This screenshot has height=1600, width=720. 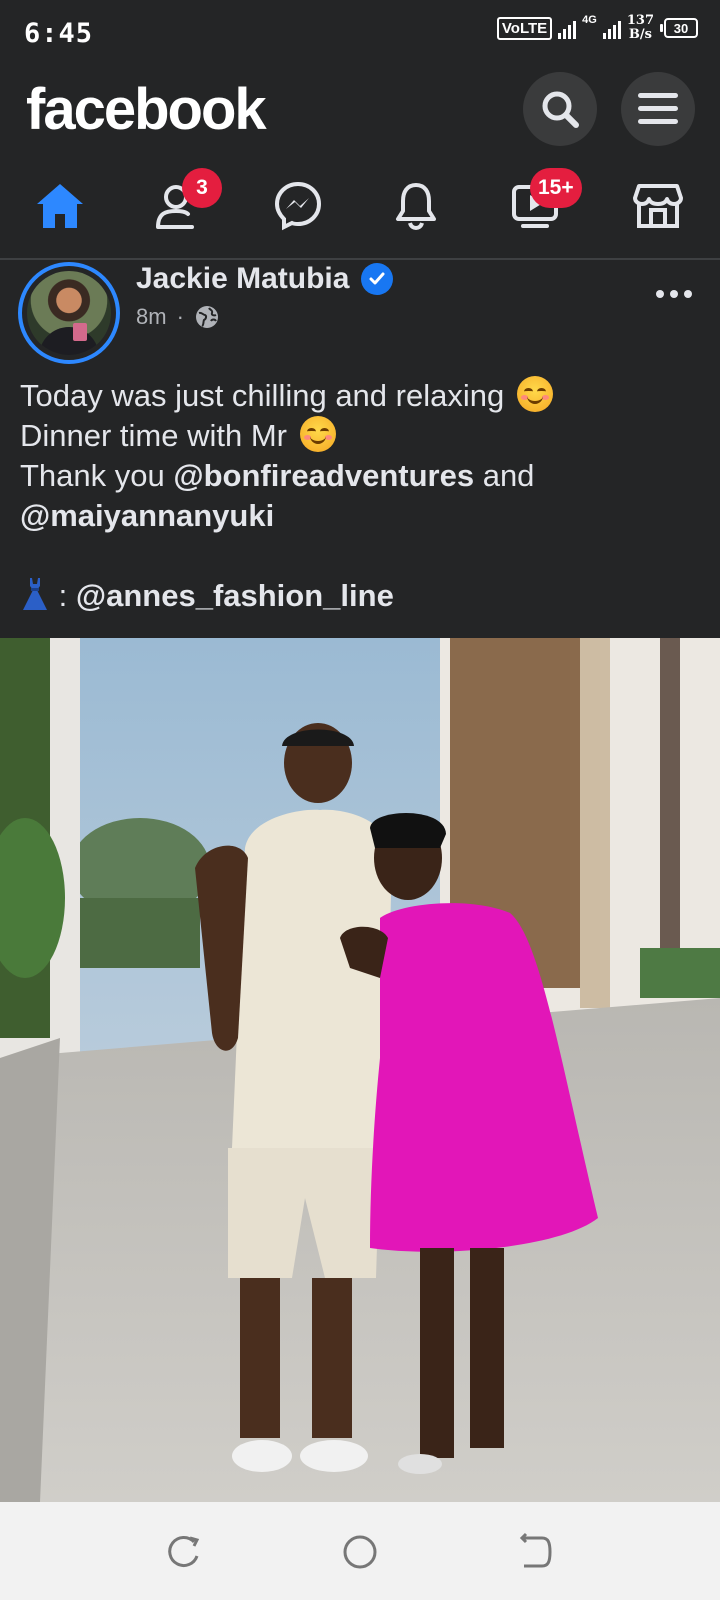 I want to click on post-line-2: Dinner time with Mr, so click(x=360, y=436).